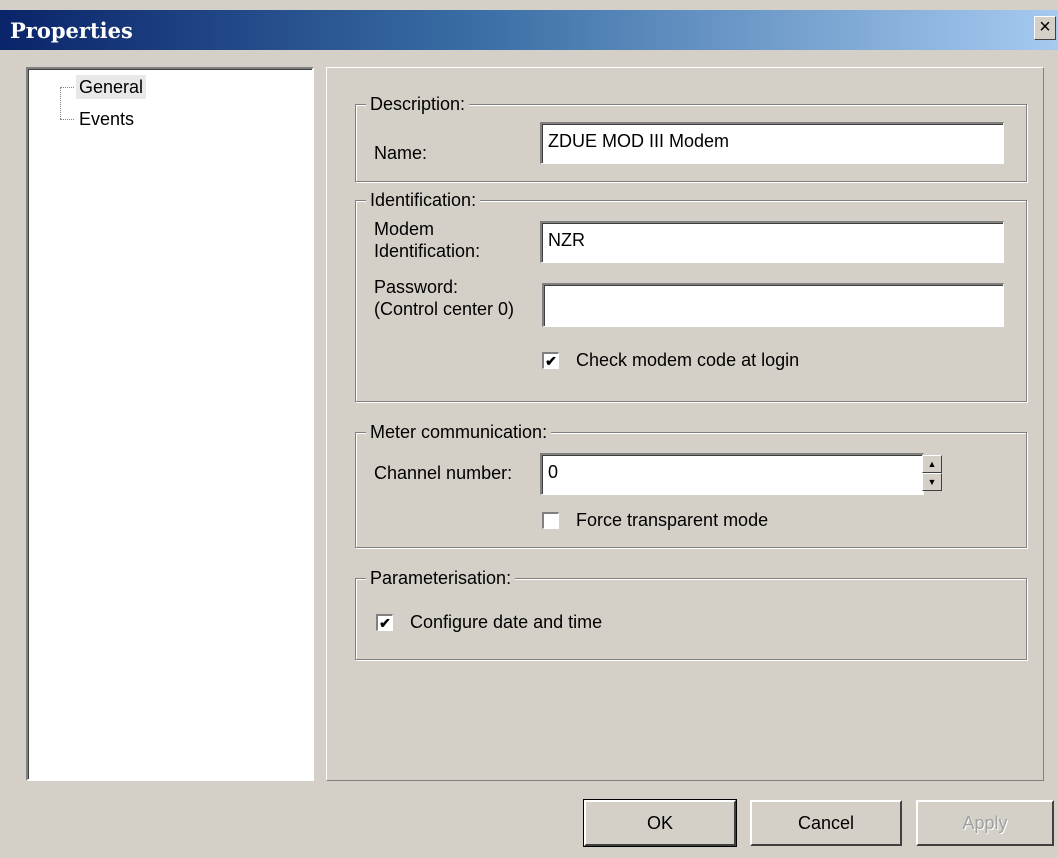 The image size is (1058, 858). I want to click on cancel-button: Cancel, so click(826, 823).